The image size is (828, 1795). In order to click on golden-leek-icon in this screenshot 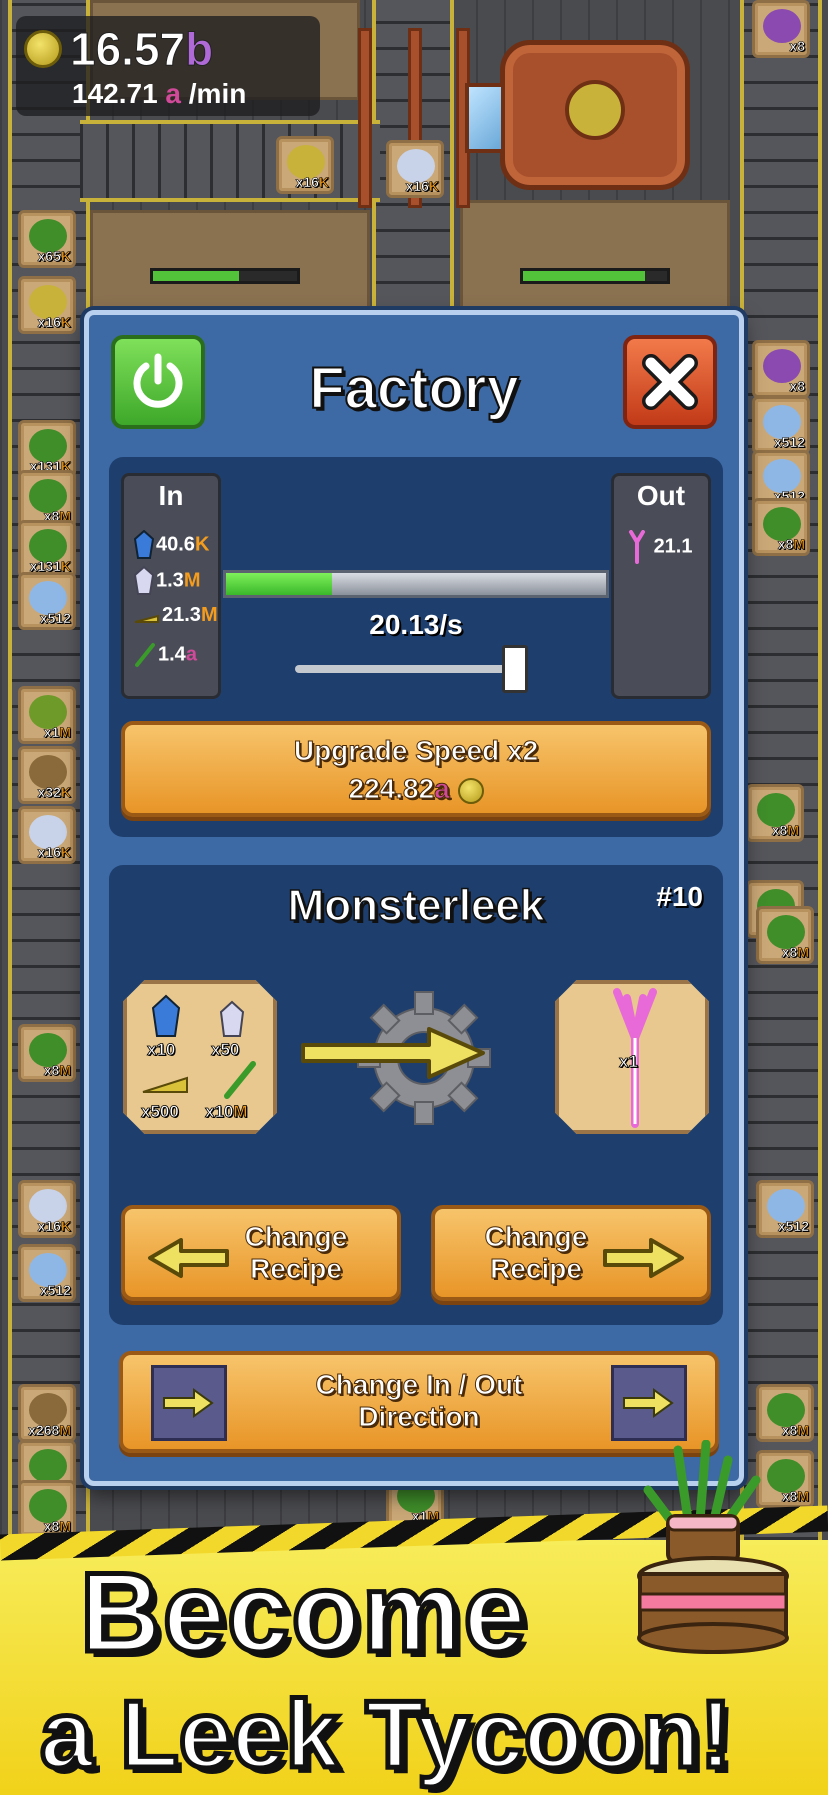, I will do `click(165, 1084)`.